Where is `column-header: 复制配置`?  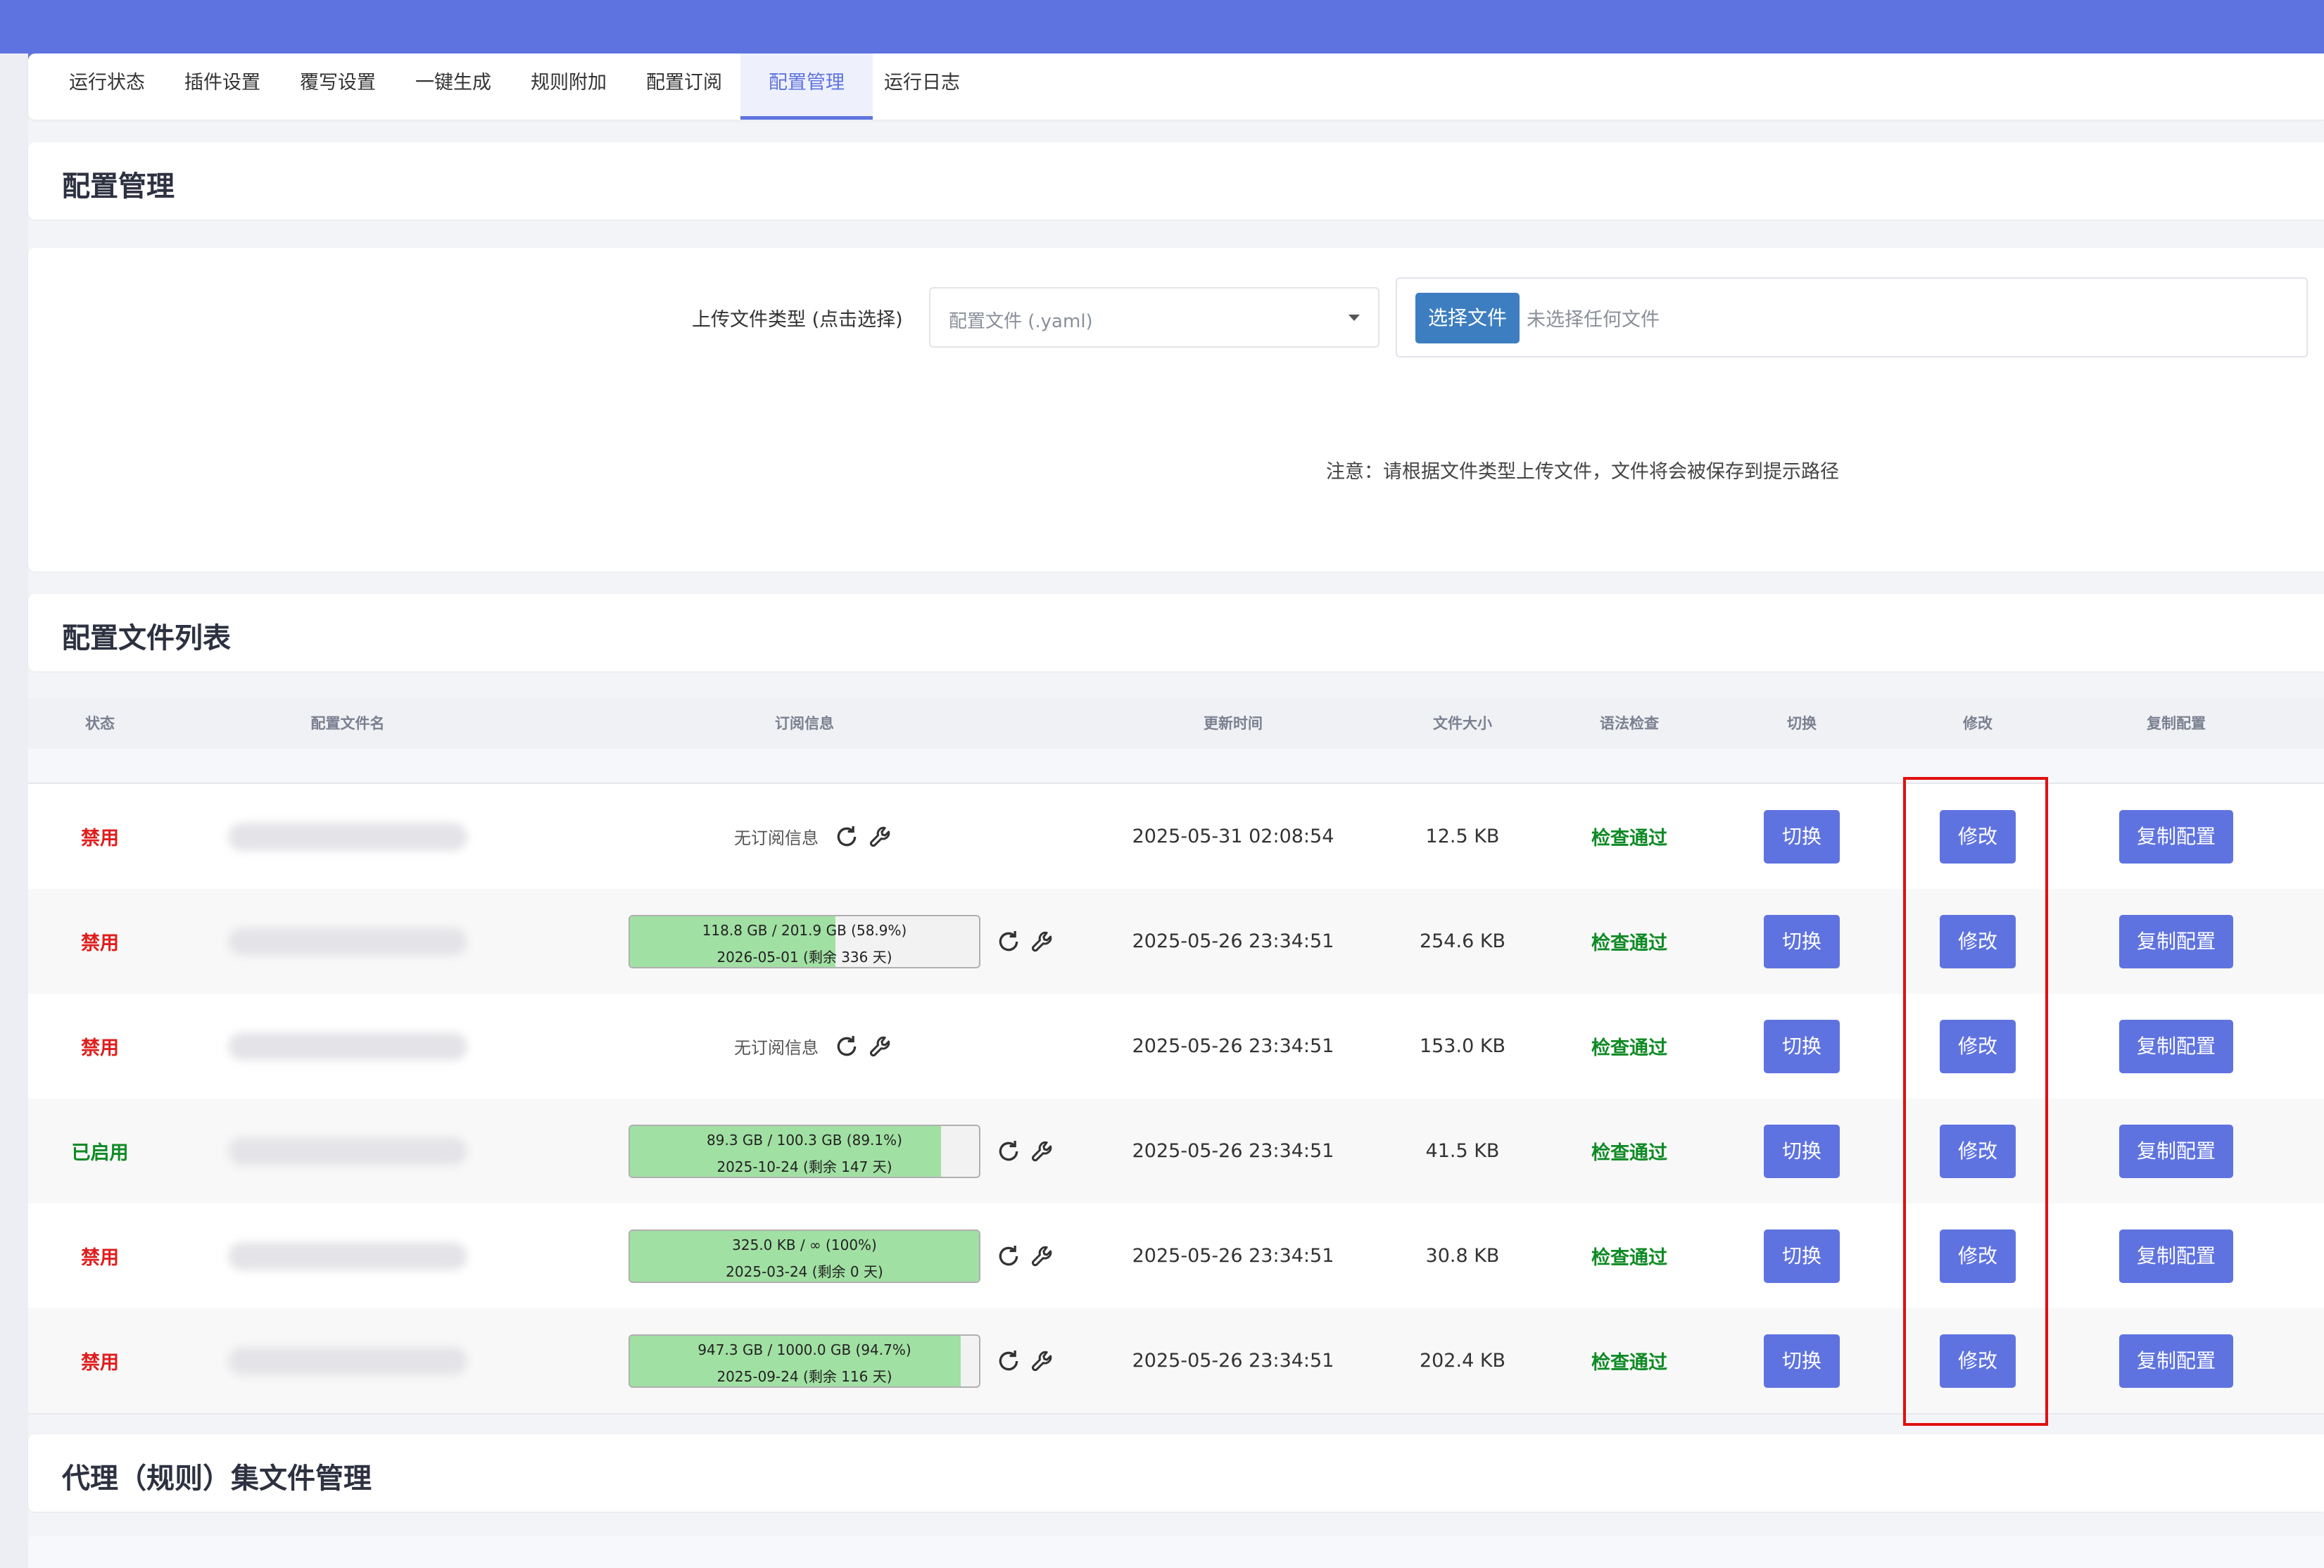 column-header: 复制配置 is located at coordinates (2176, 723).